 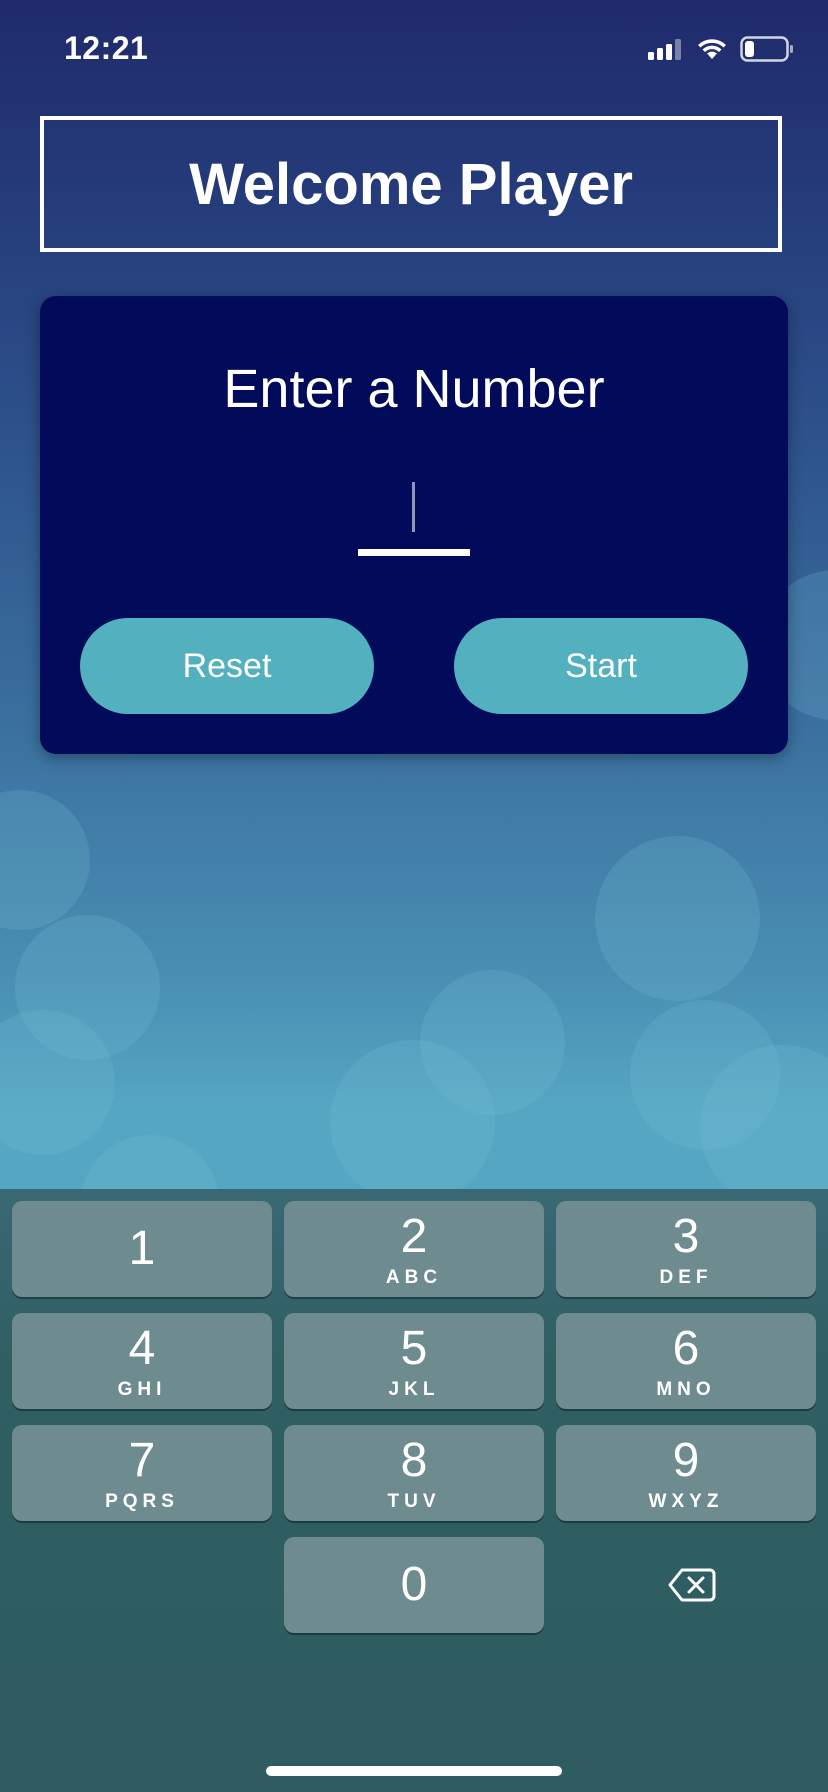 I want to click on key-digit: 5, so click(x=414, y=1348).